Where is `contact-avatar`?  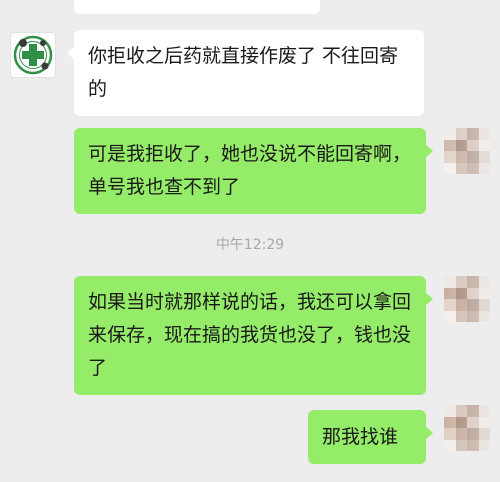
contact-avatar is located at coordinates (33, 55).